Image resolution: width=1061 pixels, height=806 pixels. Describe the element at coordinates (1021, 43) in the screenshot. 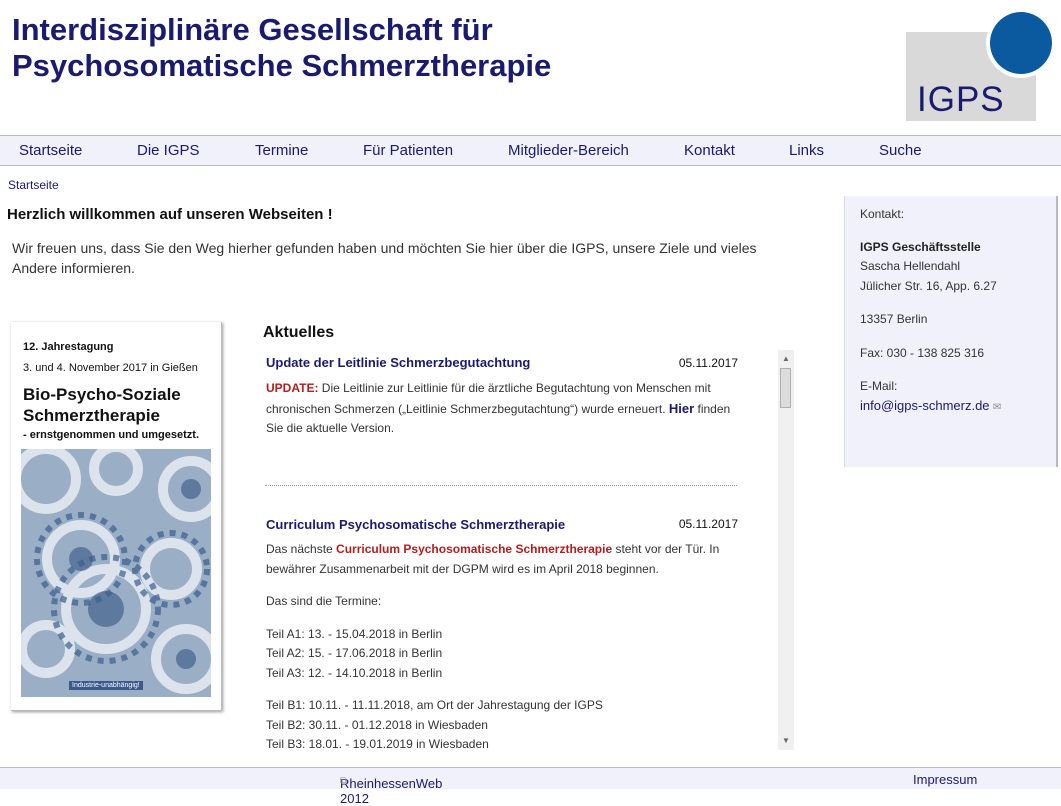

I see `logo-circle` at that location.